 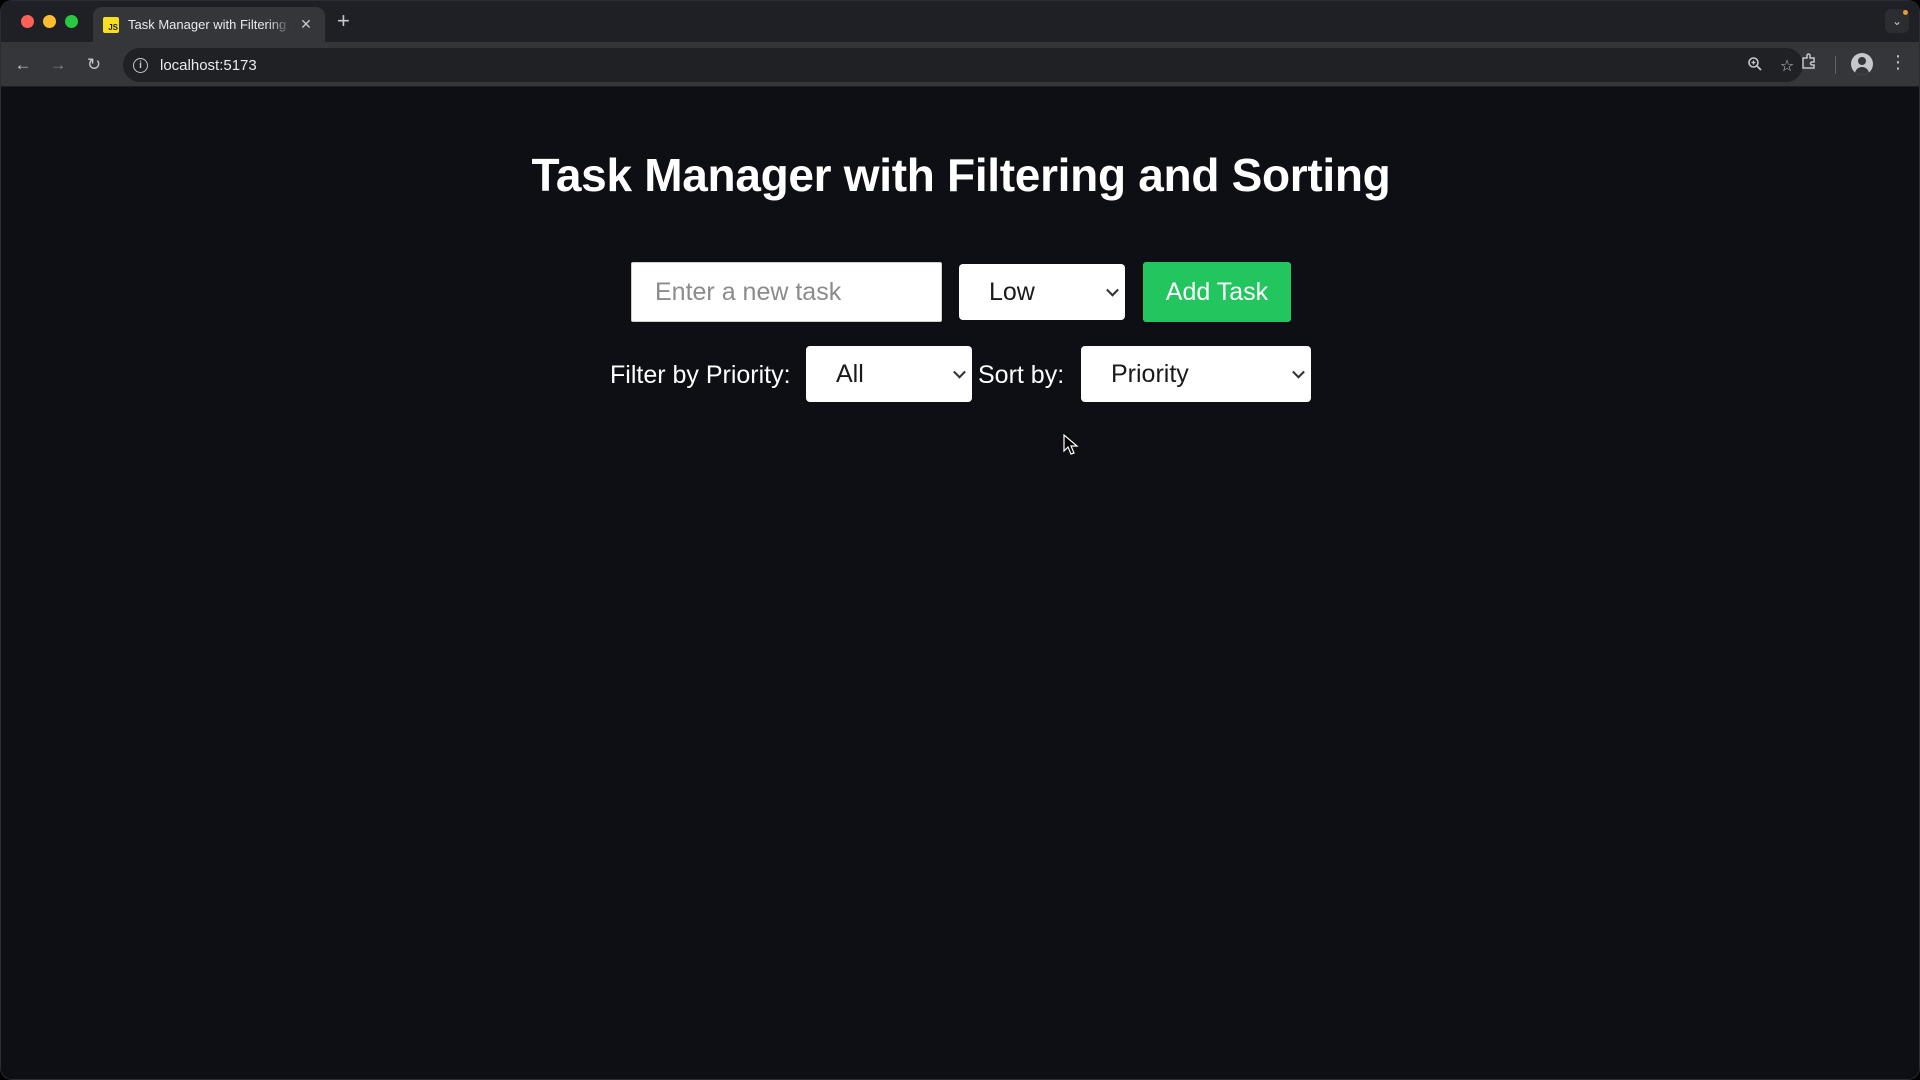 What do you see at coordinates (208, 65) in the screenshot?
I see `url-text: localhost:5173` at bounding box center [208, 65].